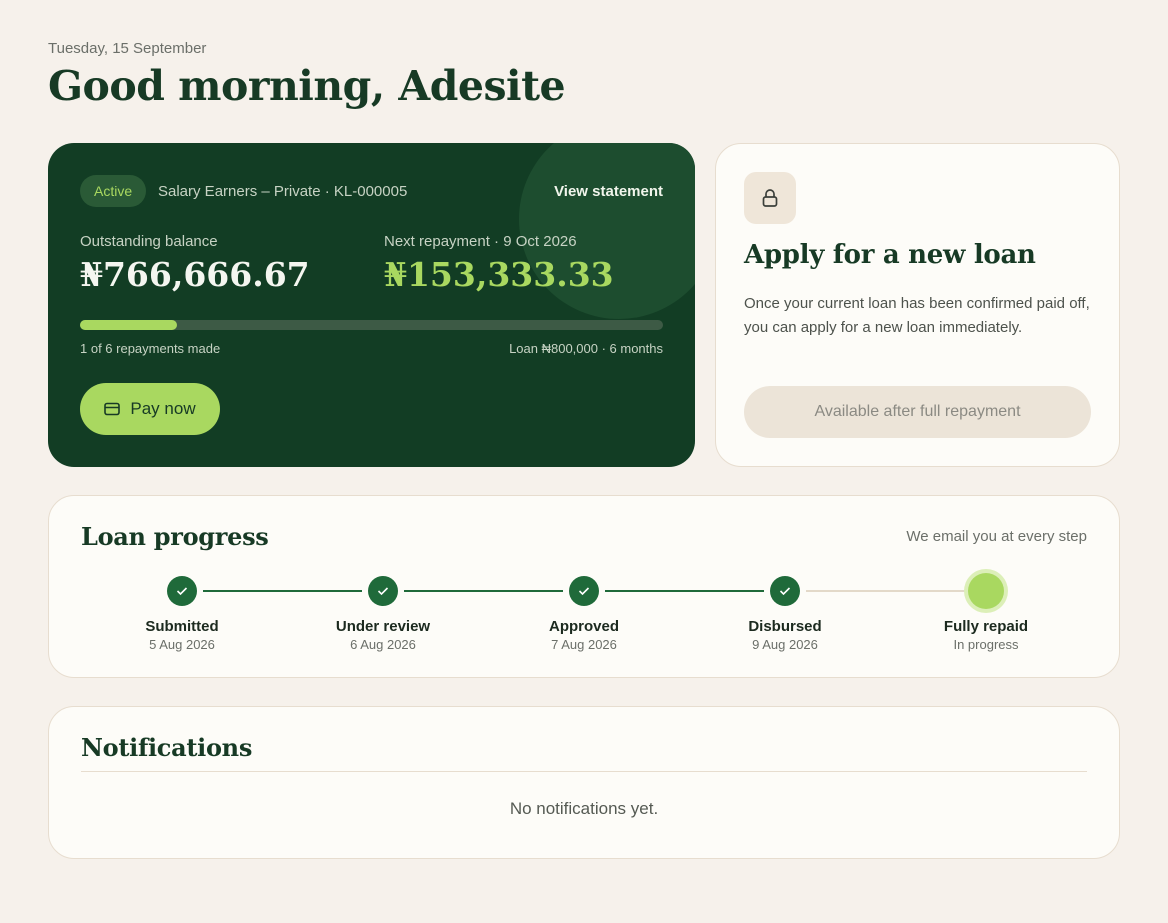 This screenshot has height=923, width=1168. I want to click on date-label: Tuesday, 15 September, so click(127, 48).